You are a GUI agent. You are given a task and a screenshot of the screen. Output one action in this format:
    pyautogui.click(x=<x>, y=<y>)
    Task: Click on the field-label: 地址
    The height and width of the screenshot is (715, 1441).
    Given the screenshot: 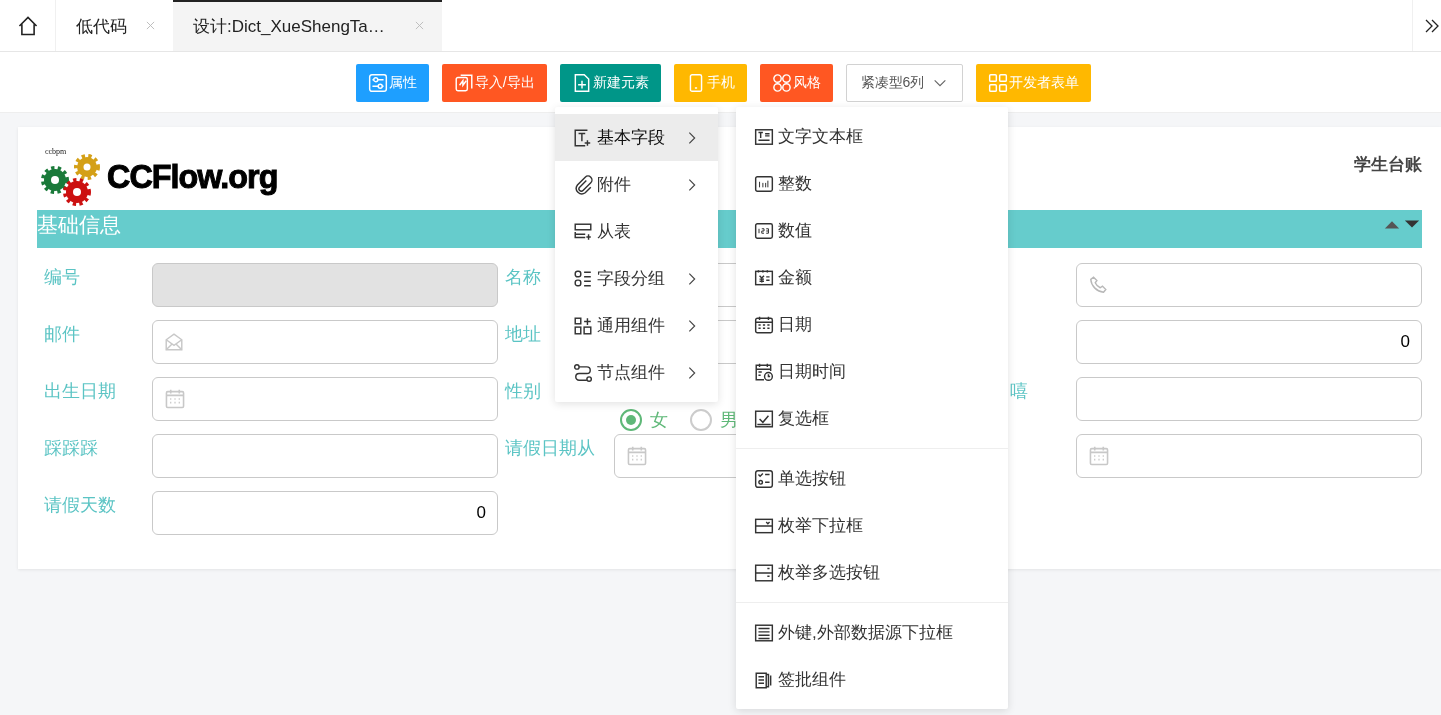 What is the action you would take?
    pyautogui.click(x=523, y=334)
    